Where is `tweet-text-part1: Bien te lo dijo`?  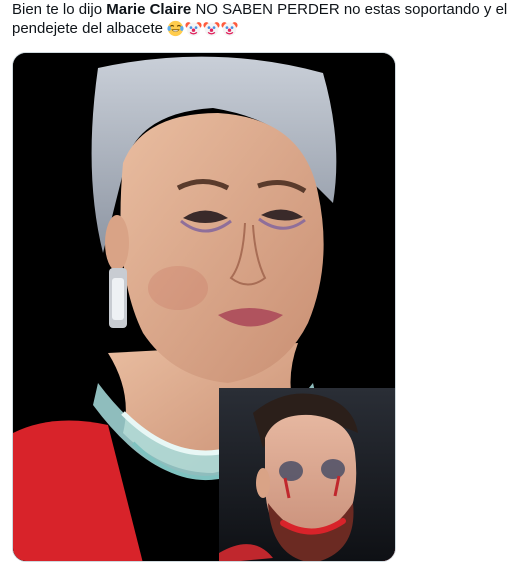
tweet-text-part1: Bien te lo dijo is located at coordinates (59, 9).